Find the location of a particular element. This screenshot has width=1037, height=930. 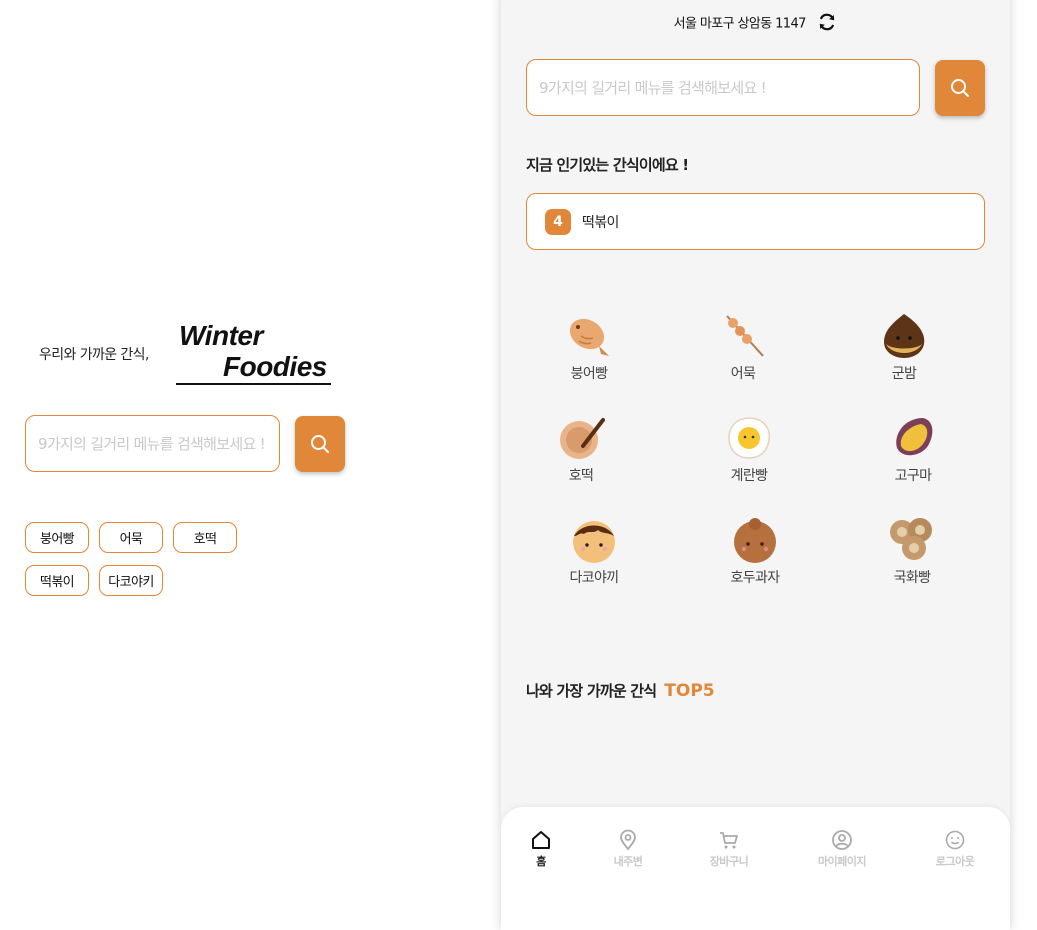

menu-item-bungeoppang: 붕어빵 is located at coordinates (589, 350).